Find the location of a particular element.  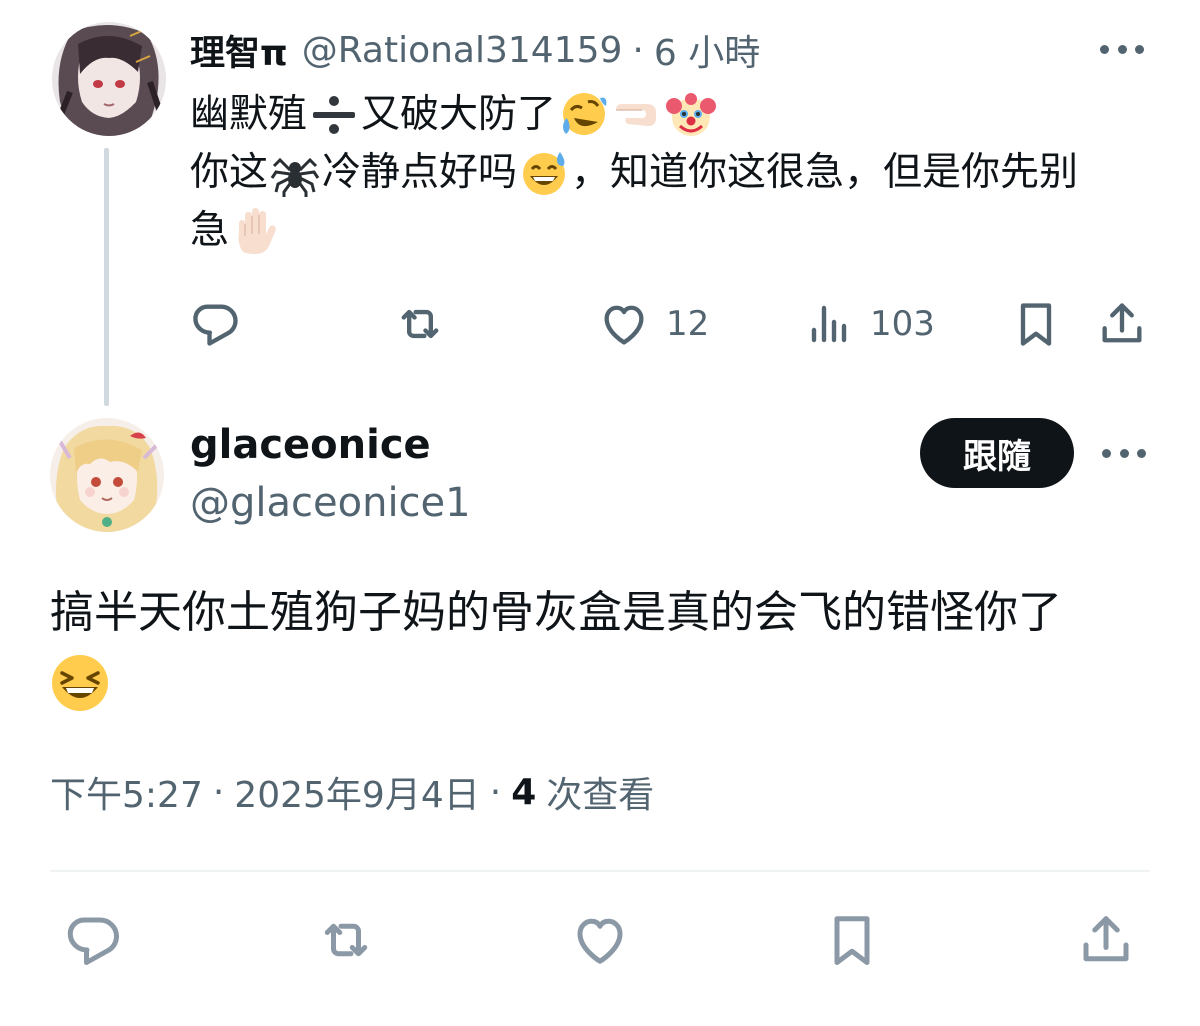

like-button: 12 is located at coordinates (653, 324).